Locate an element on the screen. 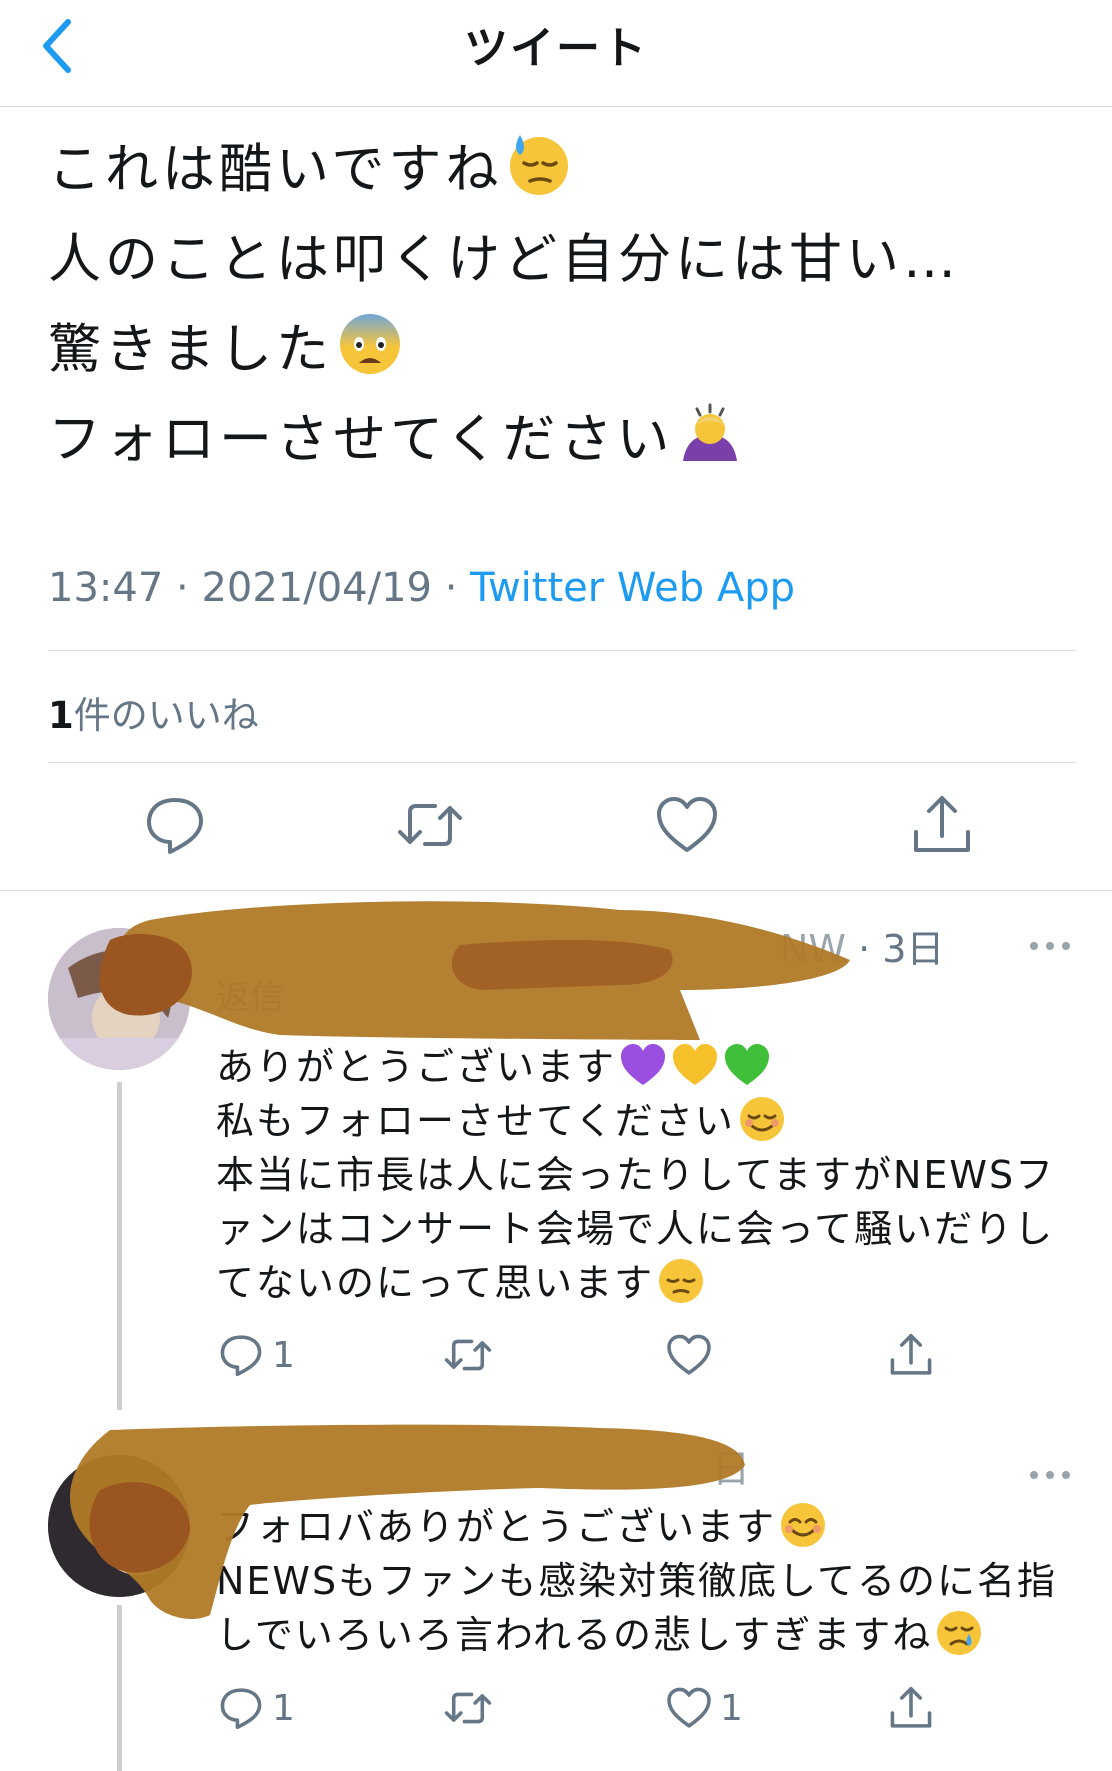 The width and height of the screenshot is (1112, 1771). likes-count-link: 1件のいいね is located at coordinates (153, 712).